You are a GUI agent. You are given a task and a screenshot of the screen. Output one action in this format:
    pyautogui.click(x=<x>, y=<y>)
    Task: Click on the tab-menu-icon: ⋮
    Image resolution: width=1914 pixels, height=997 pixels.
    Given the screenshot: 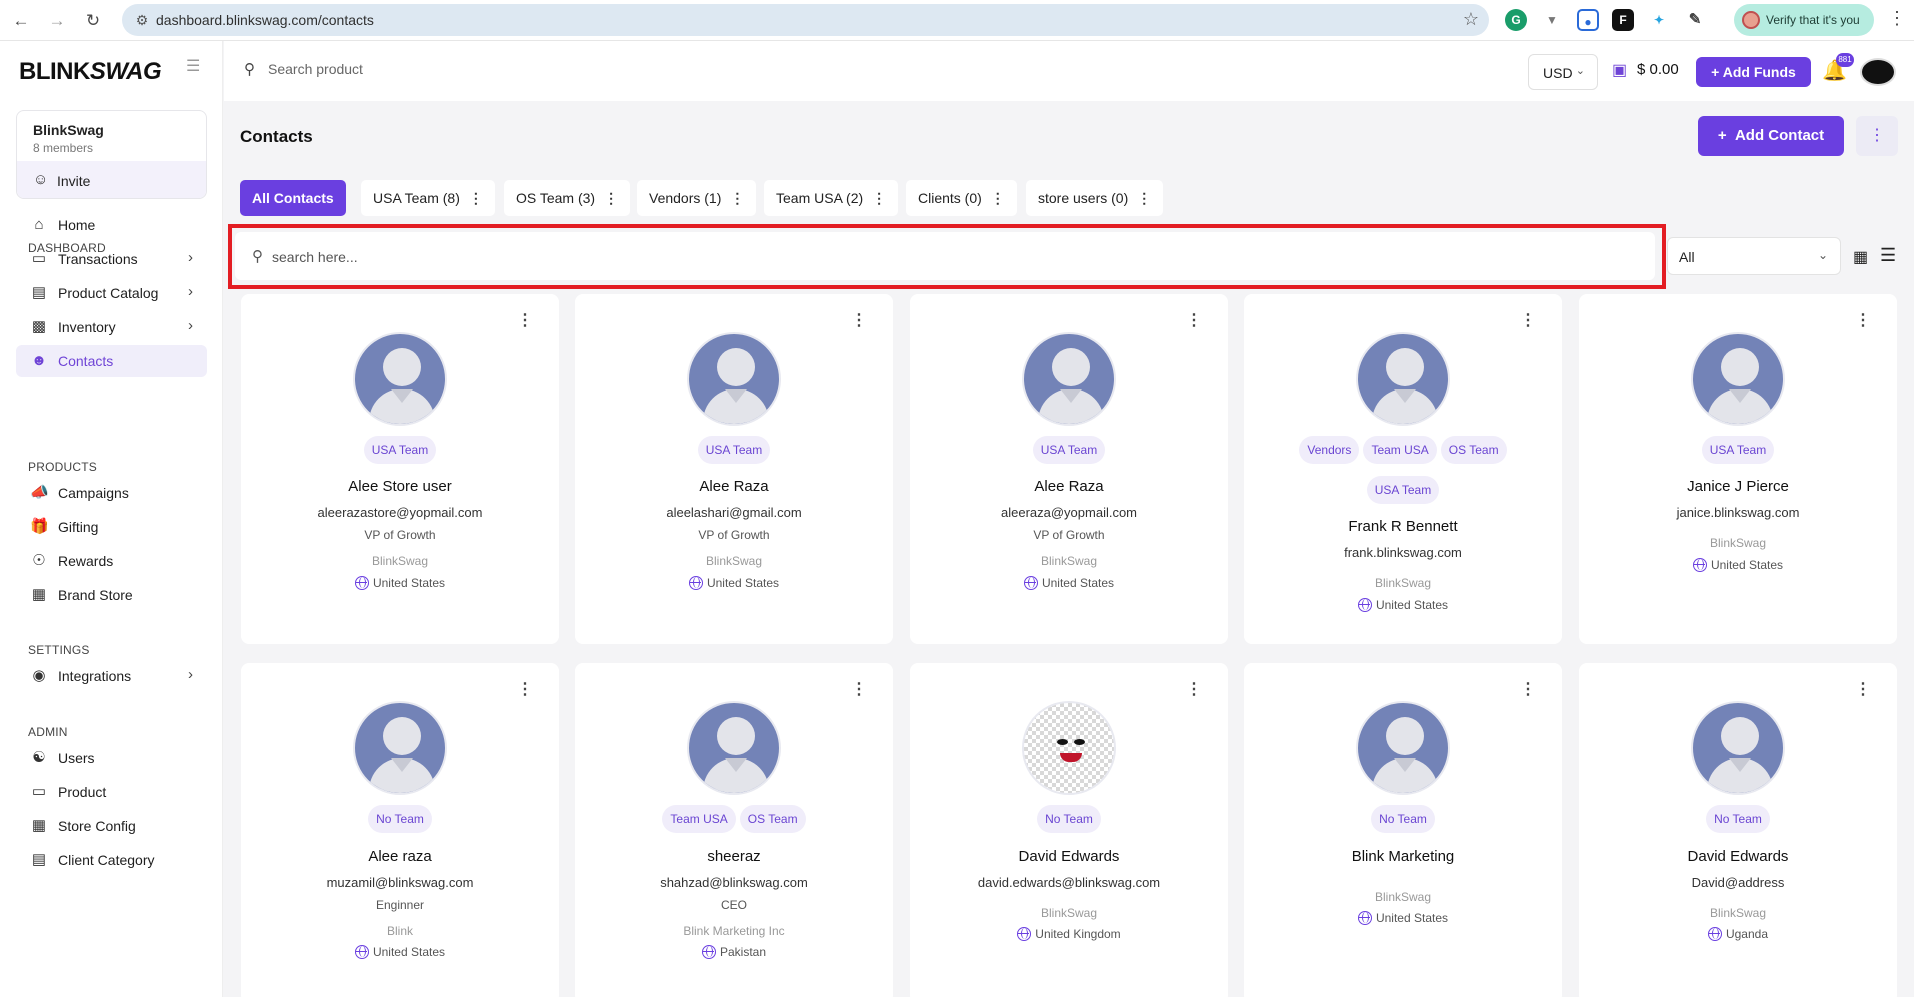 What is the action you would take?
    pyautogui.click(x=879, y=198)
    